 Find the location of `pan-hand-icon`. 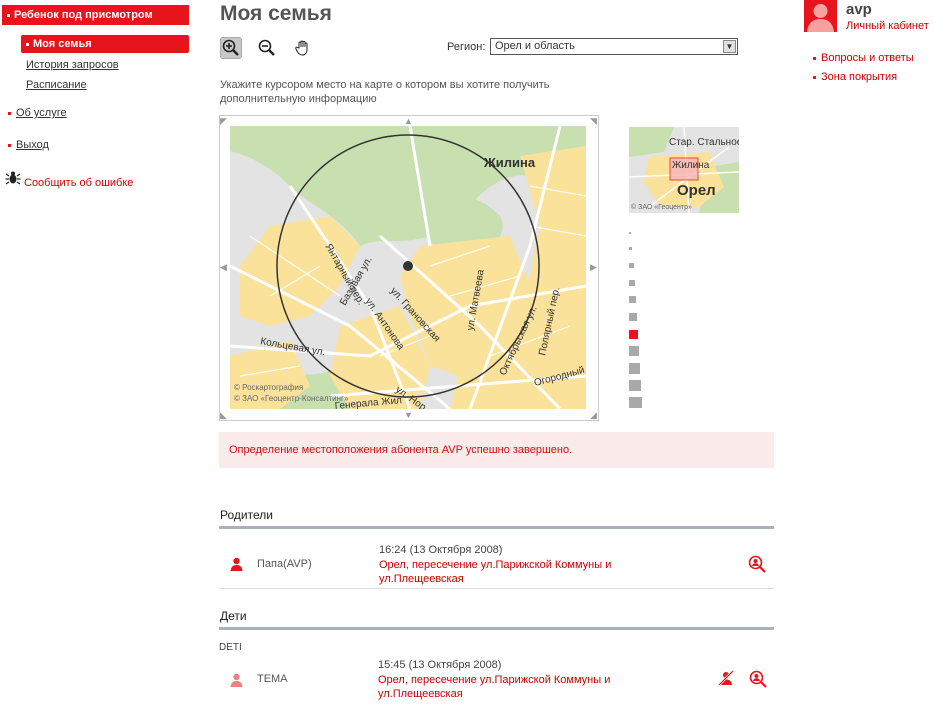

pan-hand-icon is located at coordinates (301, 48).